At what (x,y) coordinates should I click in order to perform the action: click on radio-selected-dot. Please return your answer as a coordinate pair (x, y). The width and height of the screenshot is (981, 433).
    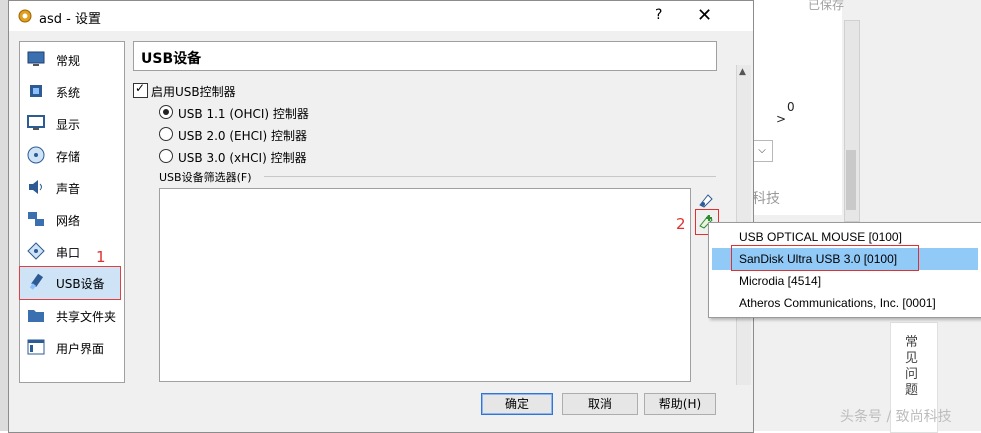
    Looking at the image, I should click on (166, 112).